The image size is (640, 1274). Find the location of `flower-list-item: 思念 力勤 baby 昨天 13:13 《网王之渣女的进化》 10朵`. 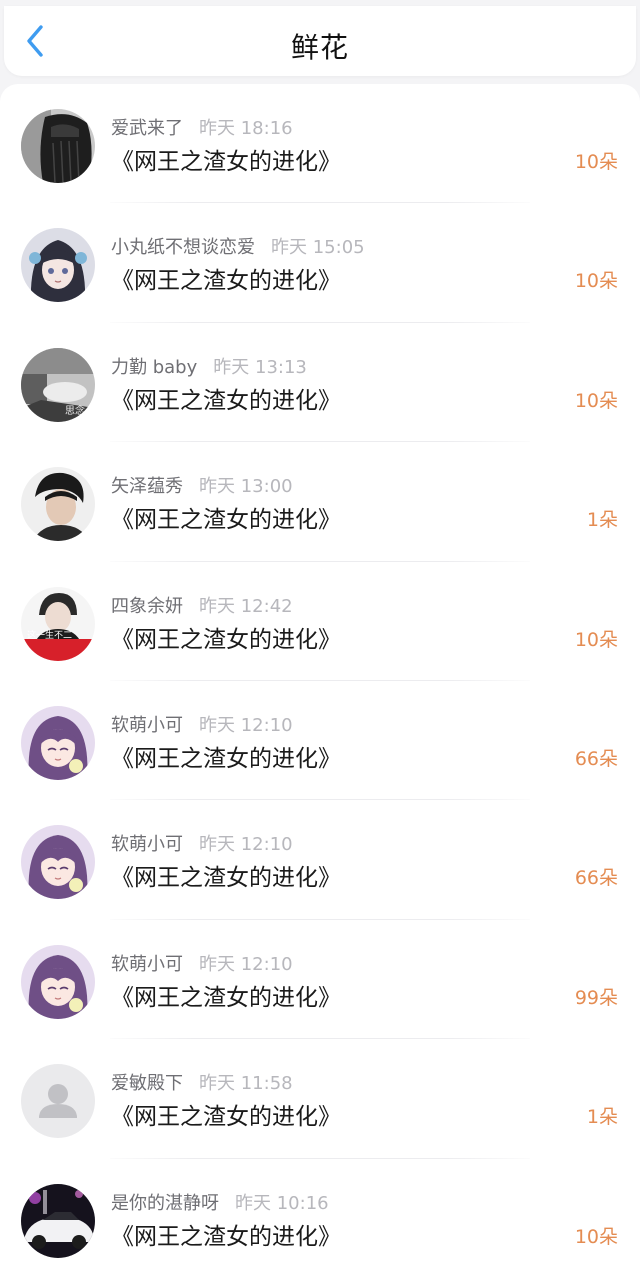

flower-list-item: 思念 力勤 baby 昨天 13:13 《网王之渣女的进化》 10朵 is located at coordinates (320, 383).